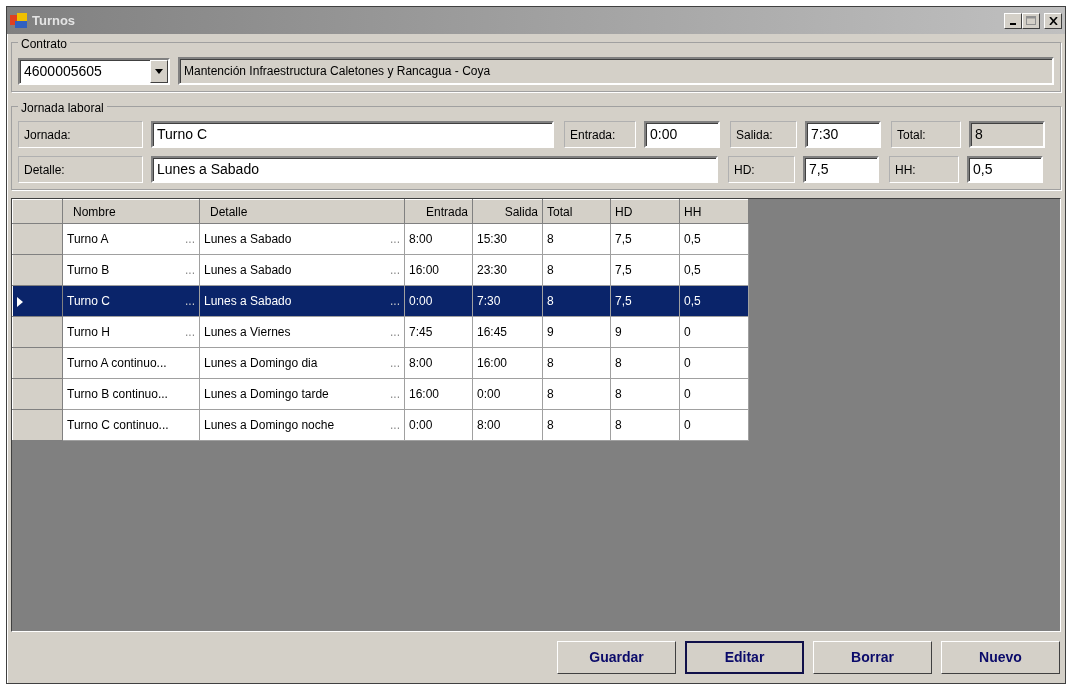  Describe the element at coordinates (1013, 20) in the screenshot. I see `minimize-button` at that location.